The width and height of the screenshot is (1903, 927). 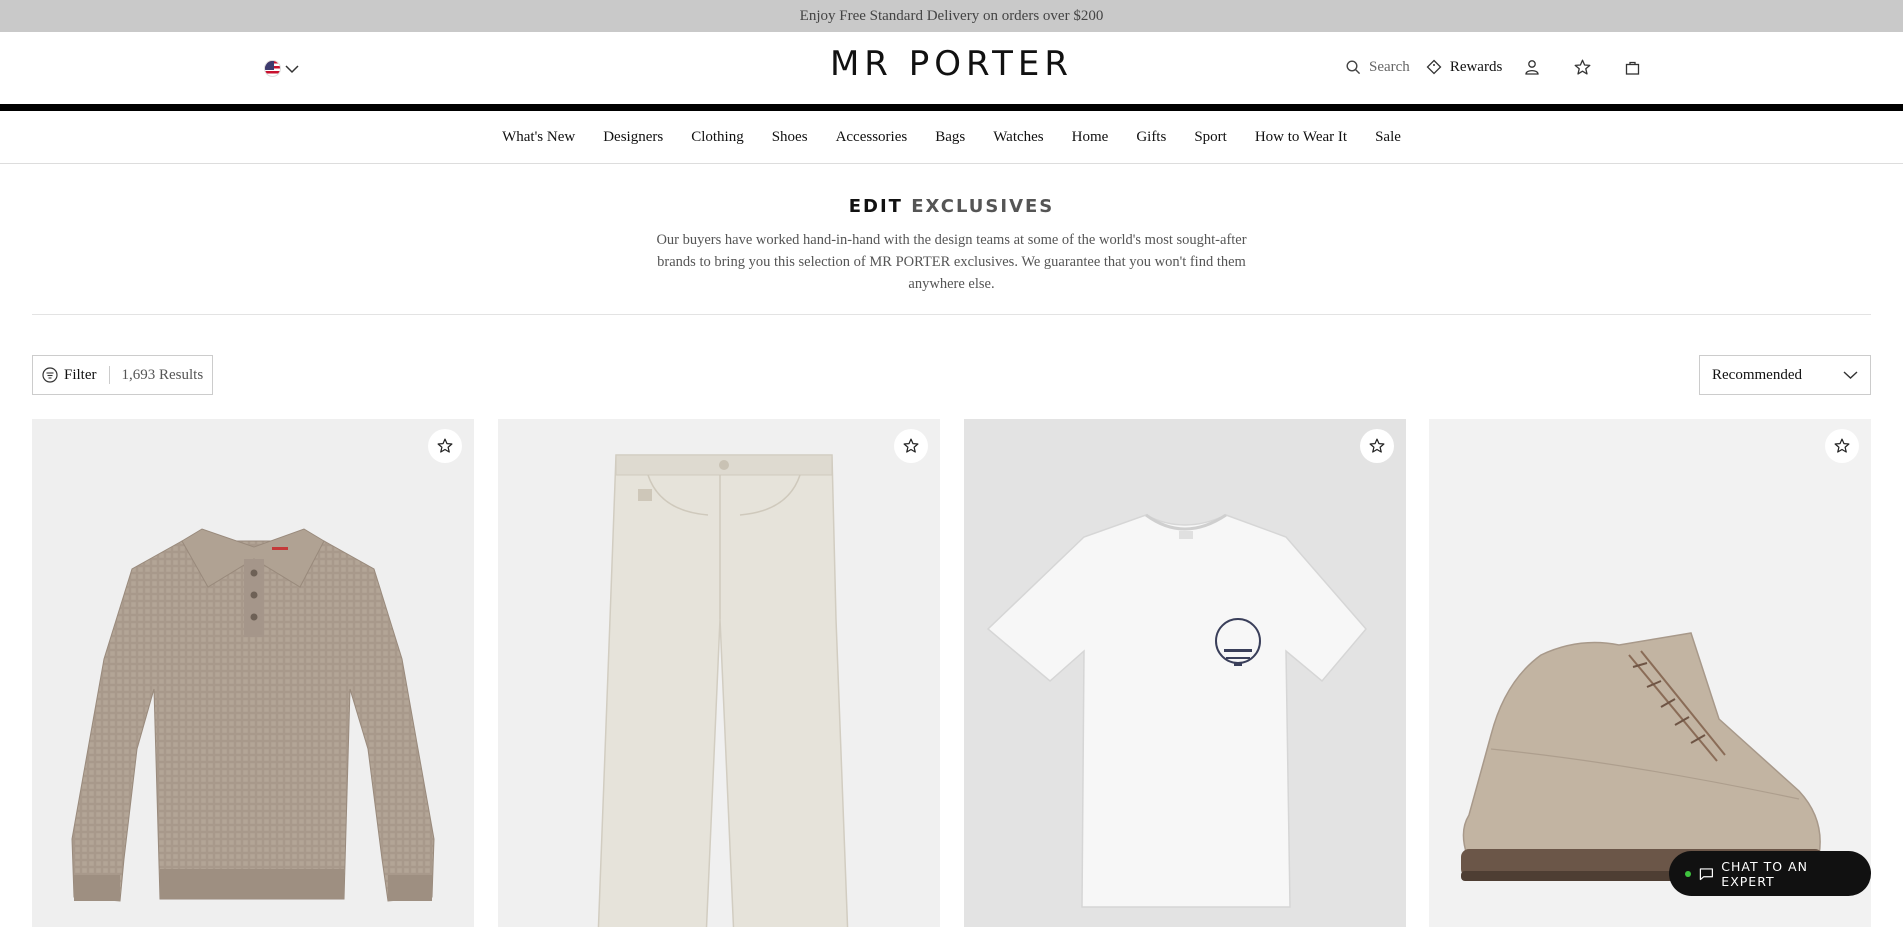 I want to click on nav-item-home: Home, so click(x=1090, y=137).